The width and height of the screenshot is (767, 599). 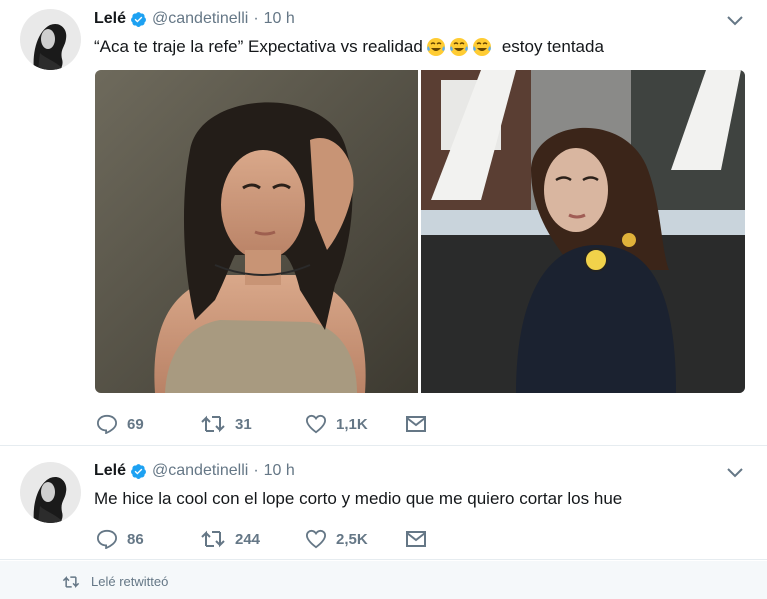 I want to click on reply-count: 86, so click(x=135, y=539).